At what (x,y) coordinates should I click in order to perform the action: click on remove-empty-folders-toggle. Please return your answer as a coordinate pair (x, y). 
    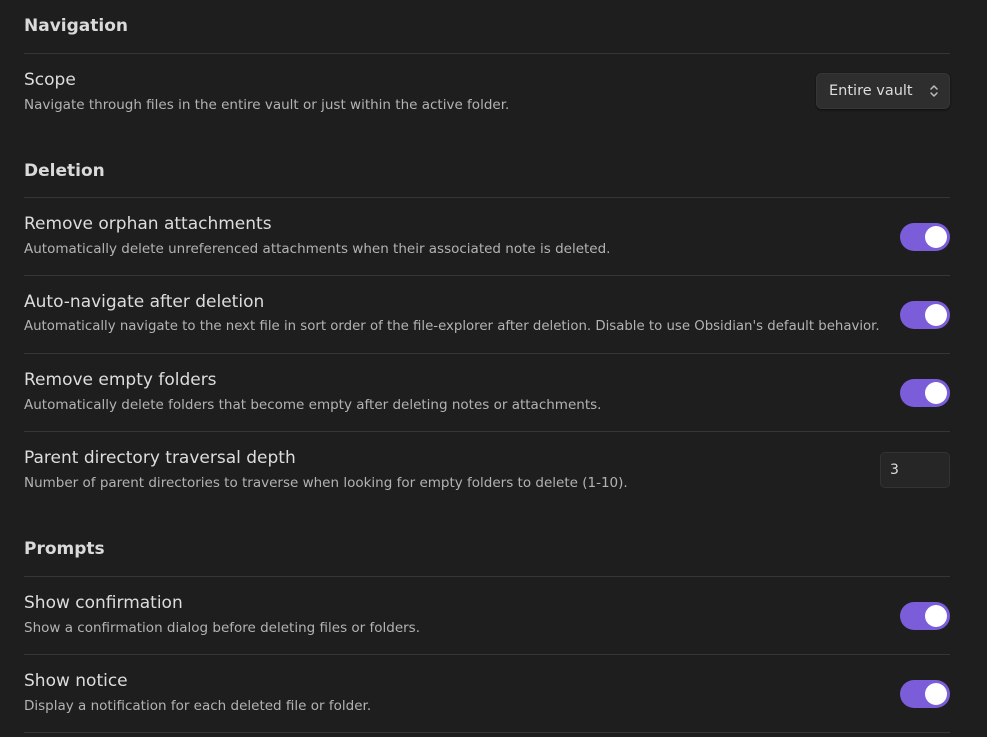
    Looking at the image, I should click on (925, 393).